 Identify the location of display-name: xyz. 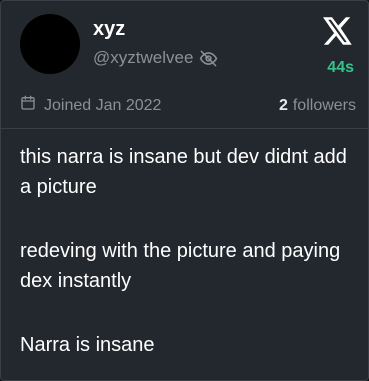
(109, 29).